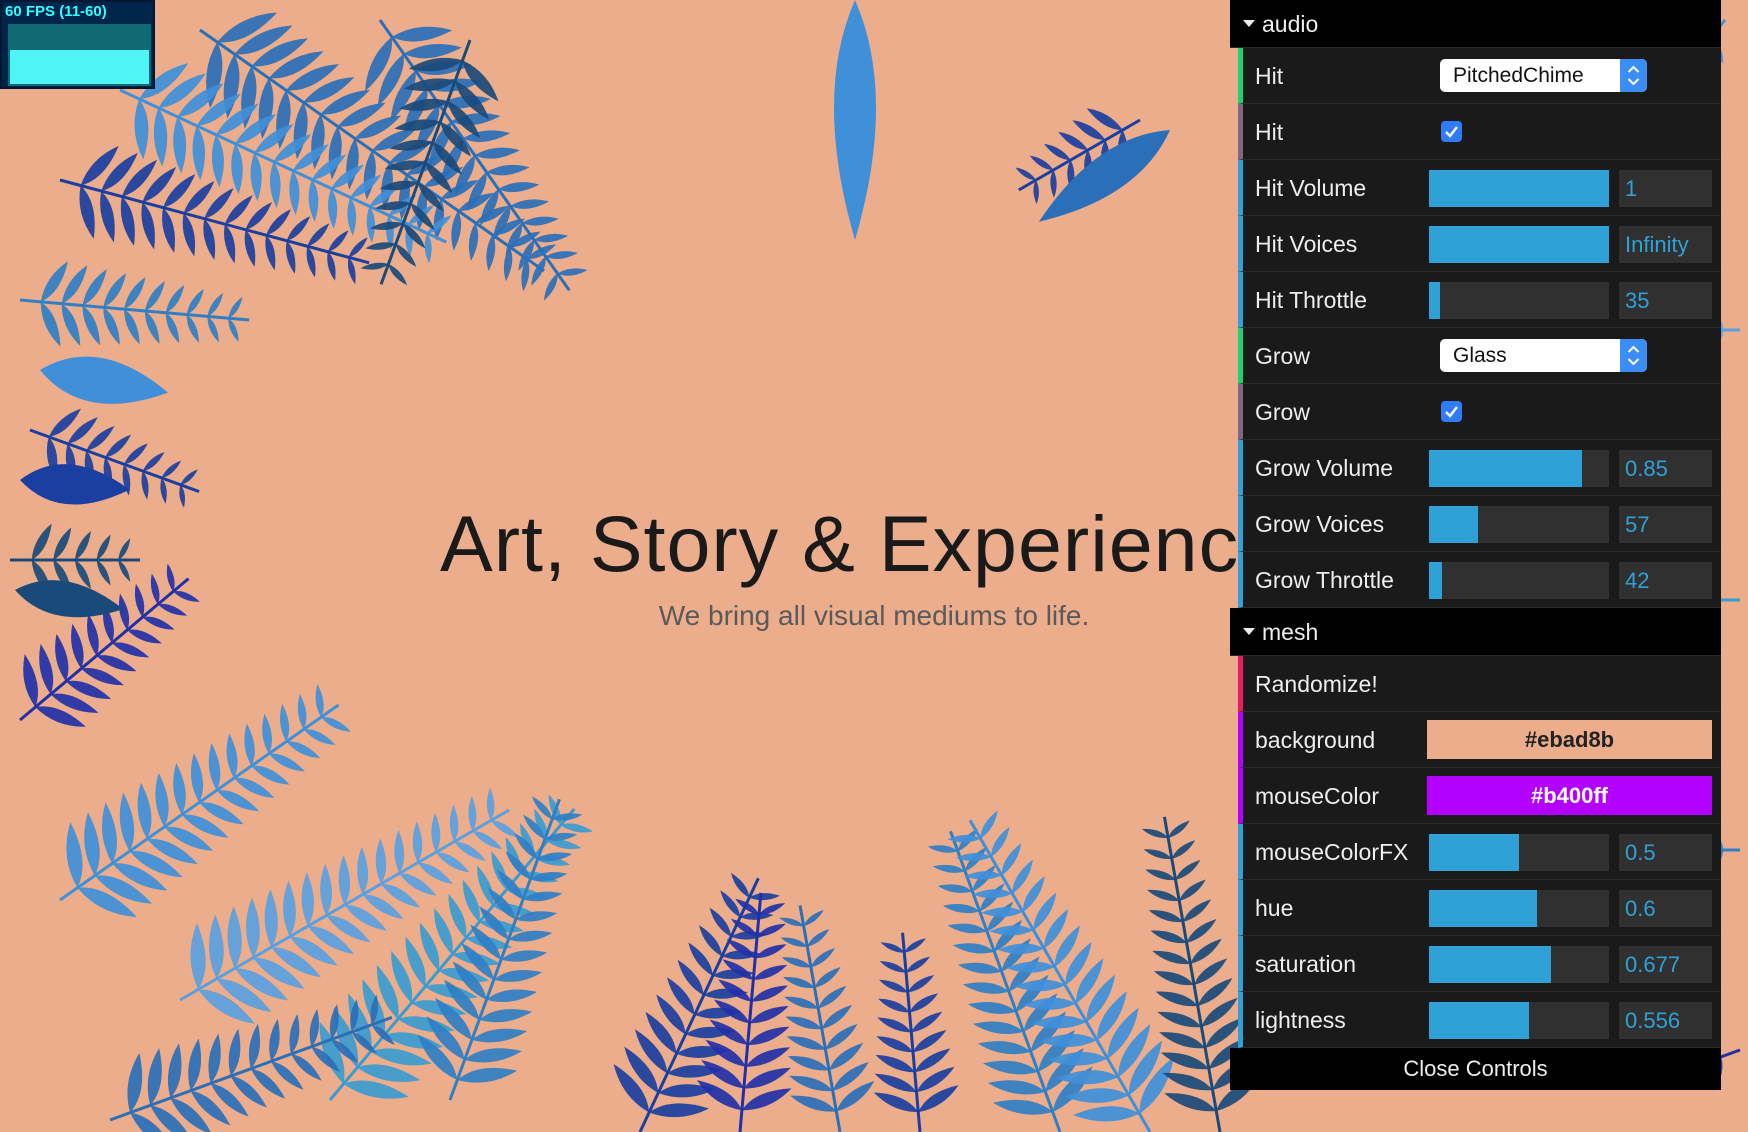 This screenshot has width=1748, height=1132. What do you see at coordinates (1519, 524) in the screenshot?
I see `slider-grow-voices` at bounding box center [1519, 524].